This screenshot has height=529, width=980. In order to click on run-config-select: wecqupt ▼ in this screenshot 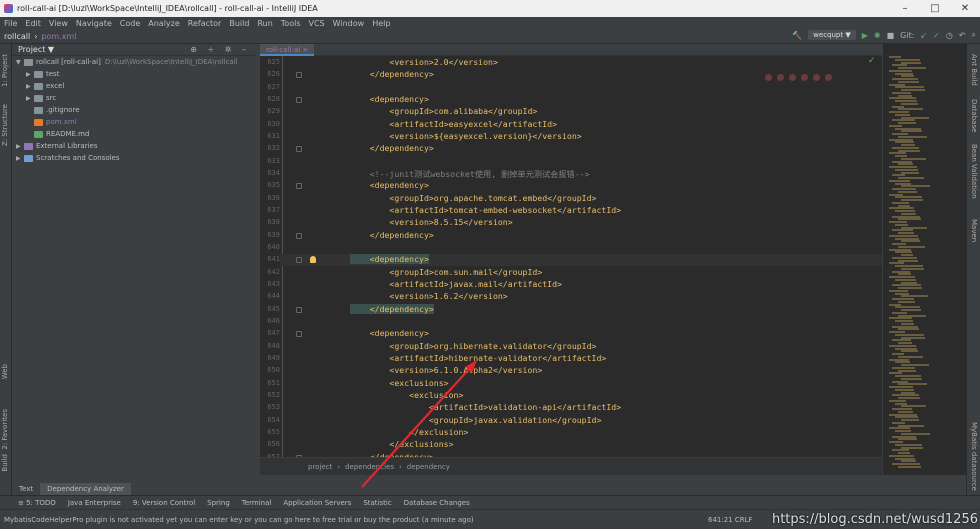, I will do `click(832, 35)`.